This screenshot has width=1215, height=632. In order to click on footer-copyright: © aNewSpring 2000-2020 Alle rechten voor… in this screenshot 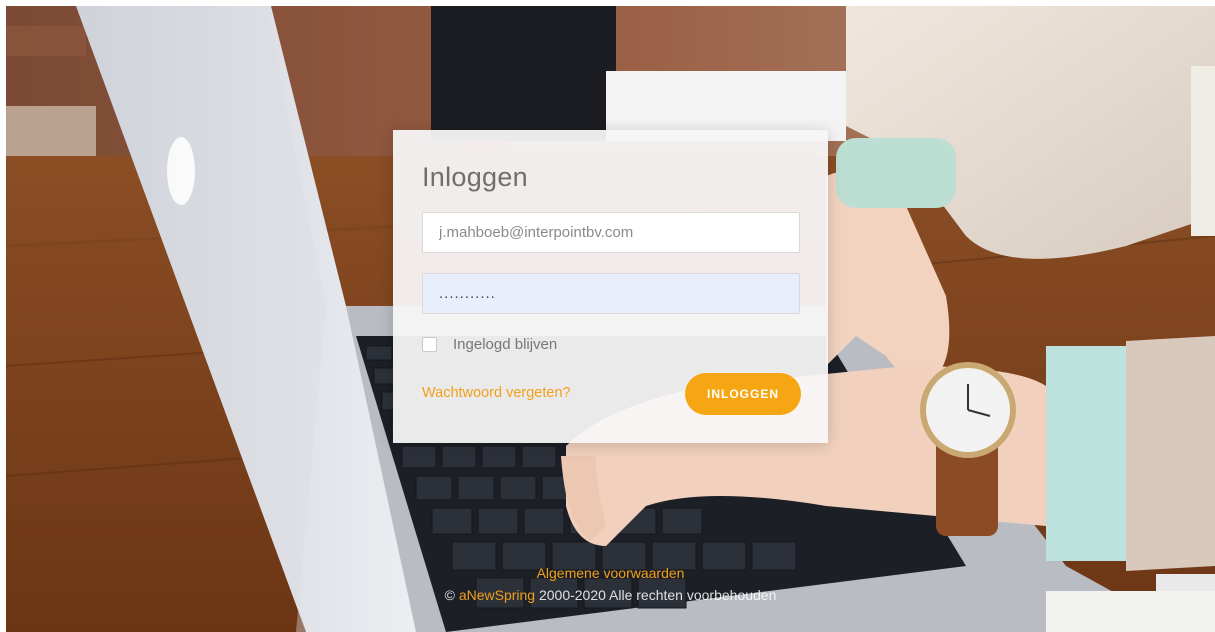, I will do `click(610, 595)`.